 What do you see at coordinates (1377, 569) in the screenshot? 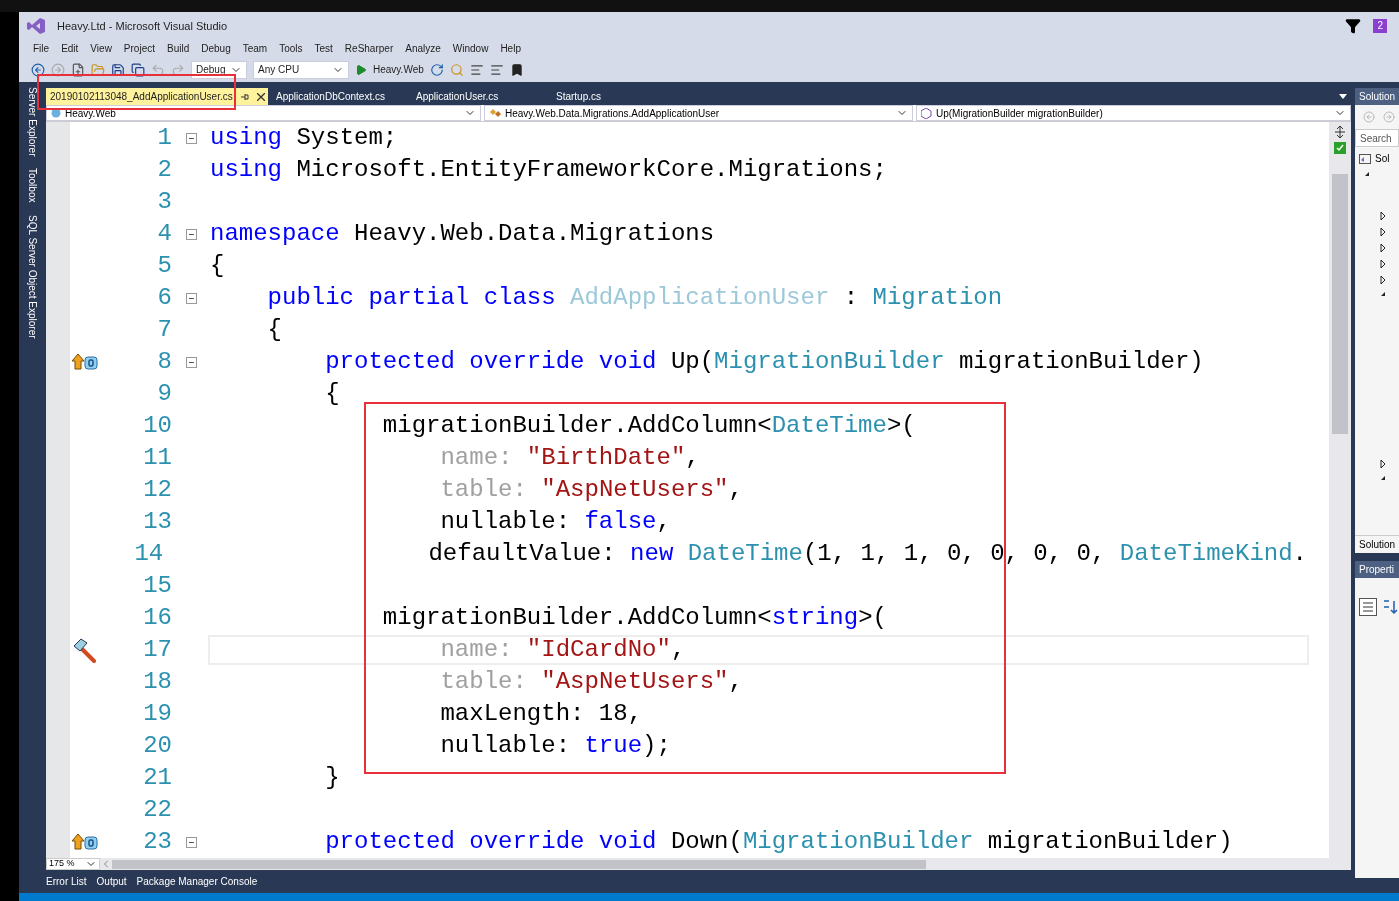
I see `panel-header: Properti` at bounding box center [1377, 569].